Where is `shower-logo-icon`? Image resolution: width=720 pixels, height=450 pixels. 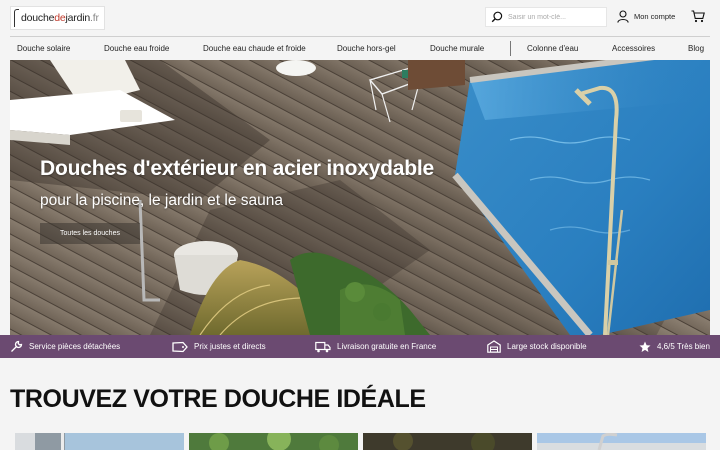
shower-logo-icon is located at coordinates (16, 18).